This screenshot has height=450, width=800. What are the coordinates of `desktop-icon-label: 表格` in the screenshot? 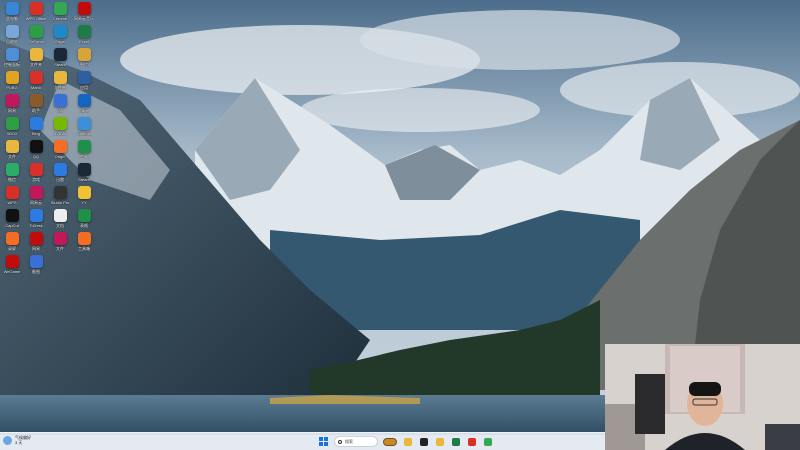 It's located at (84, 225).